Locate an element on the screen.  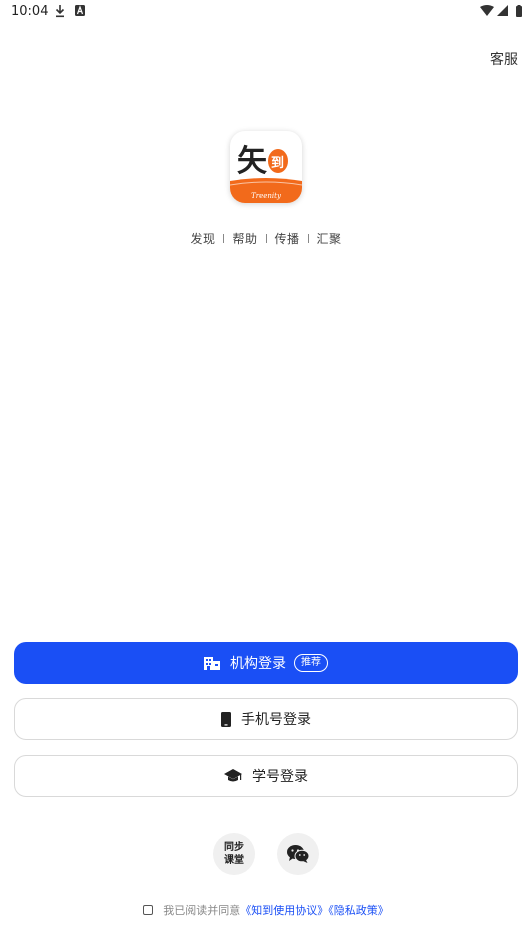
tag-spread: 传播 is located at coordinates (287, 239).